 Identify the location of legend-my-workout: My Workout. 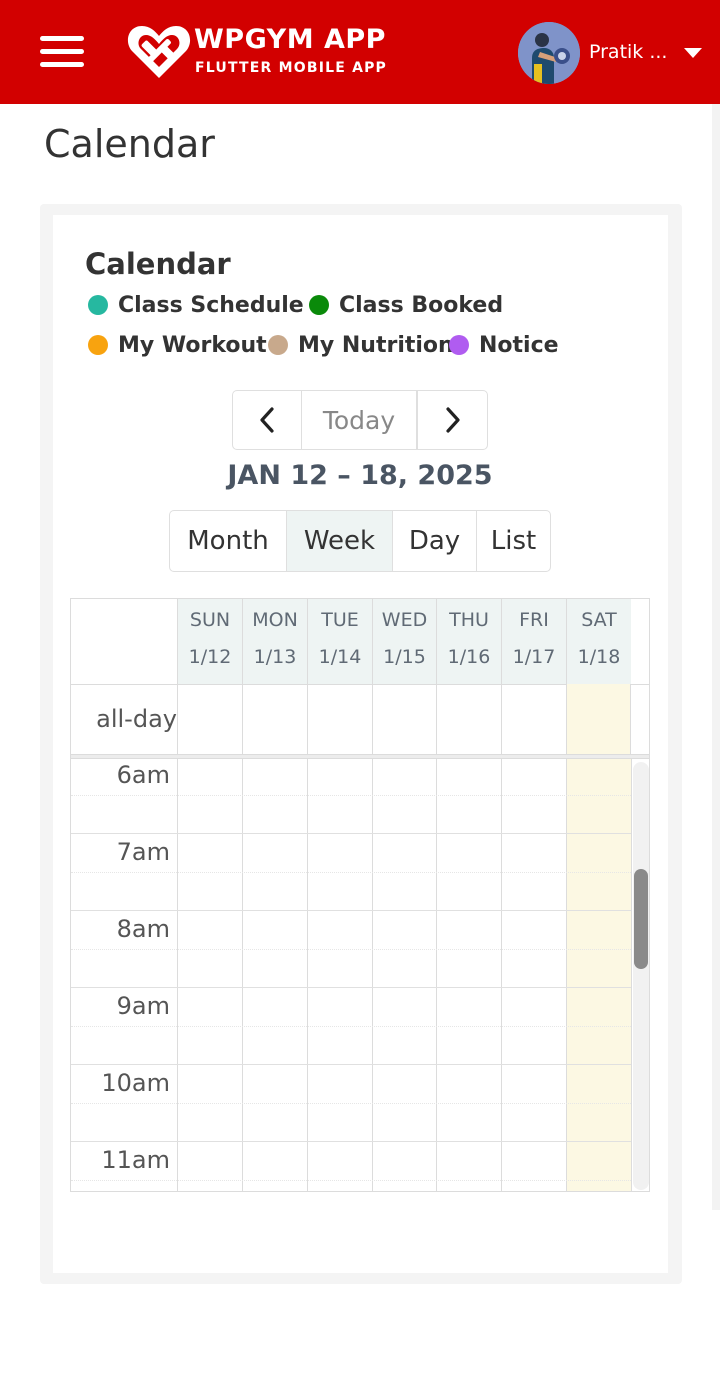
(177, 345).